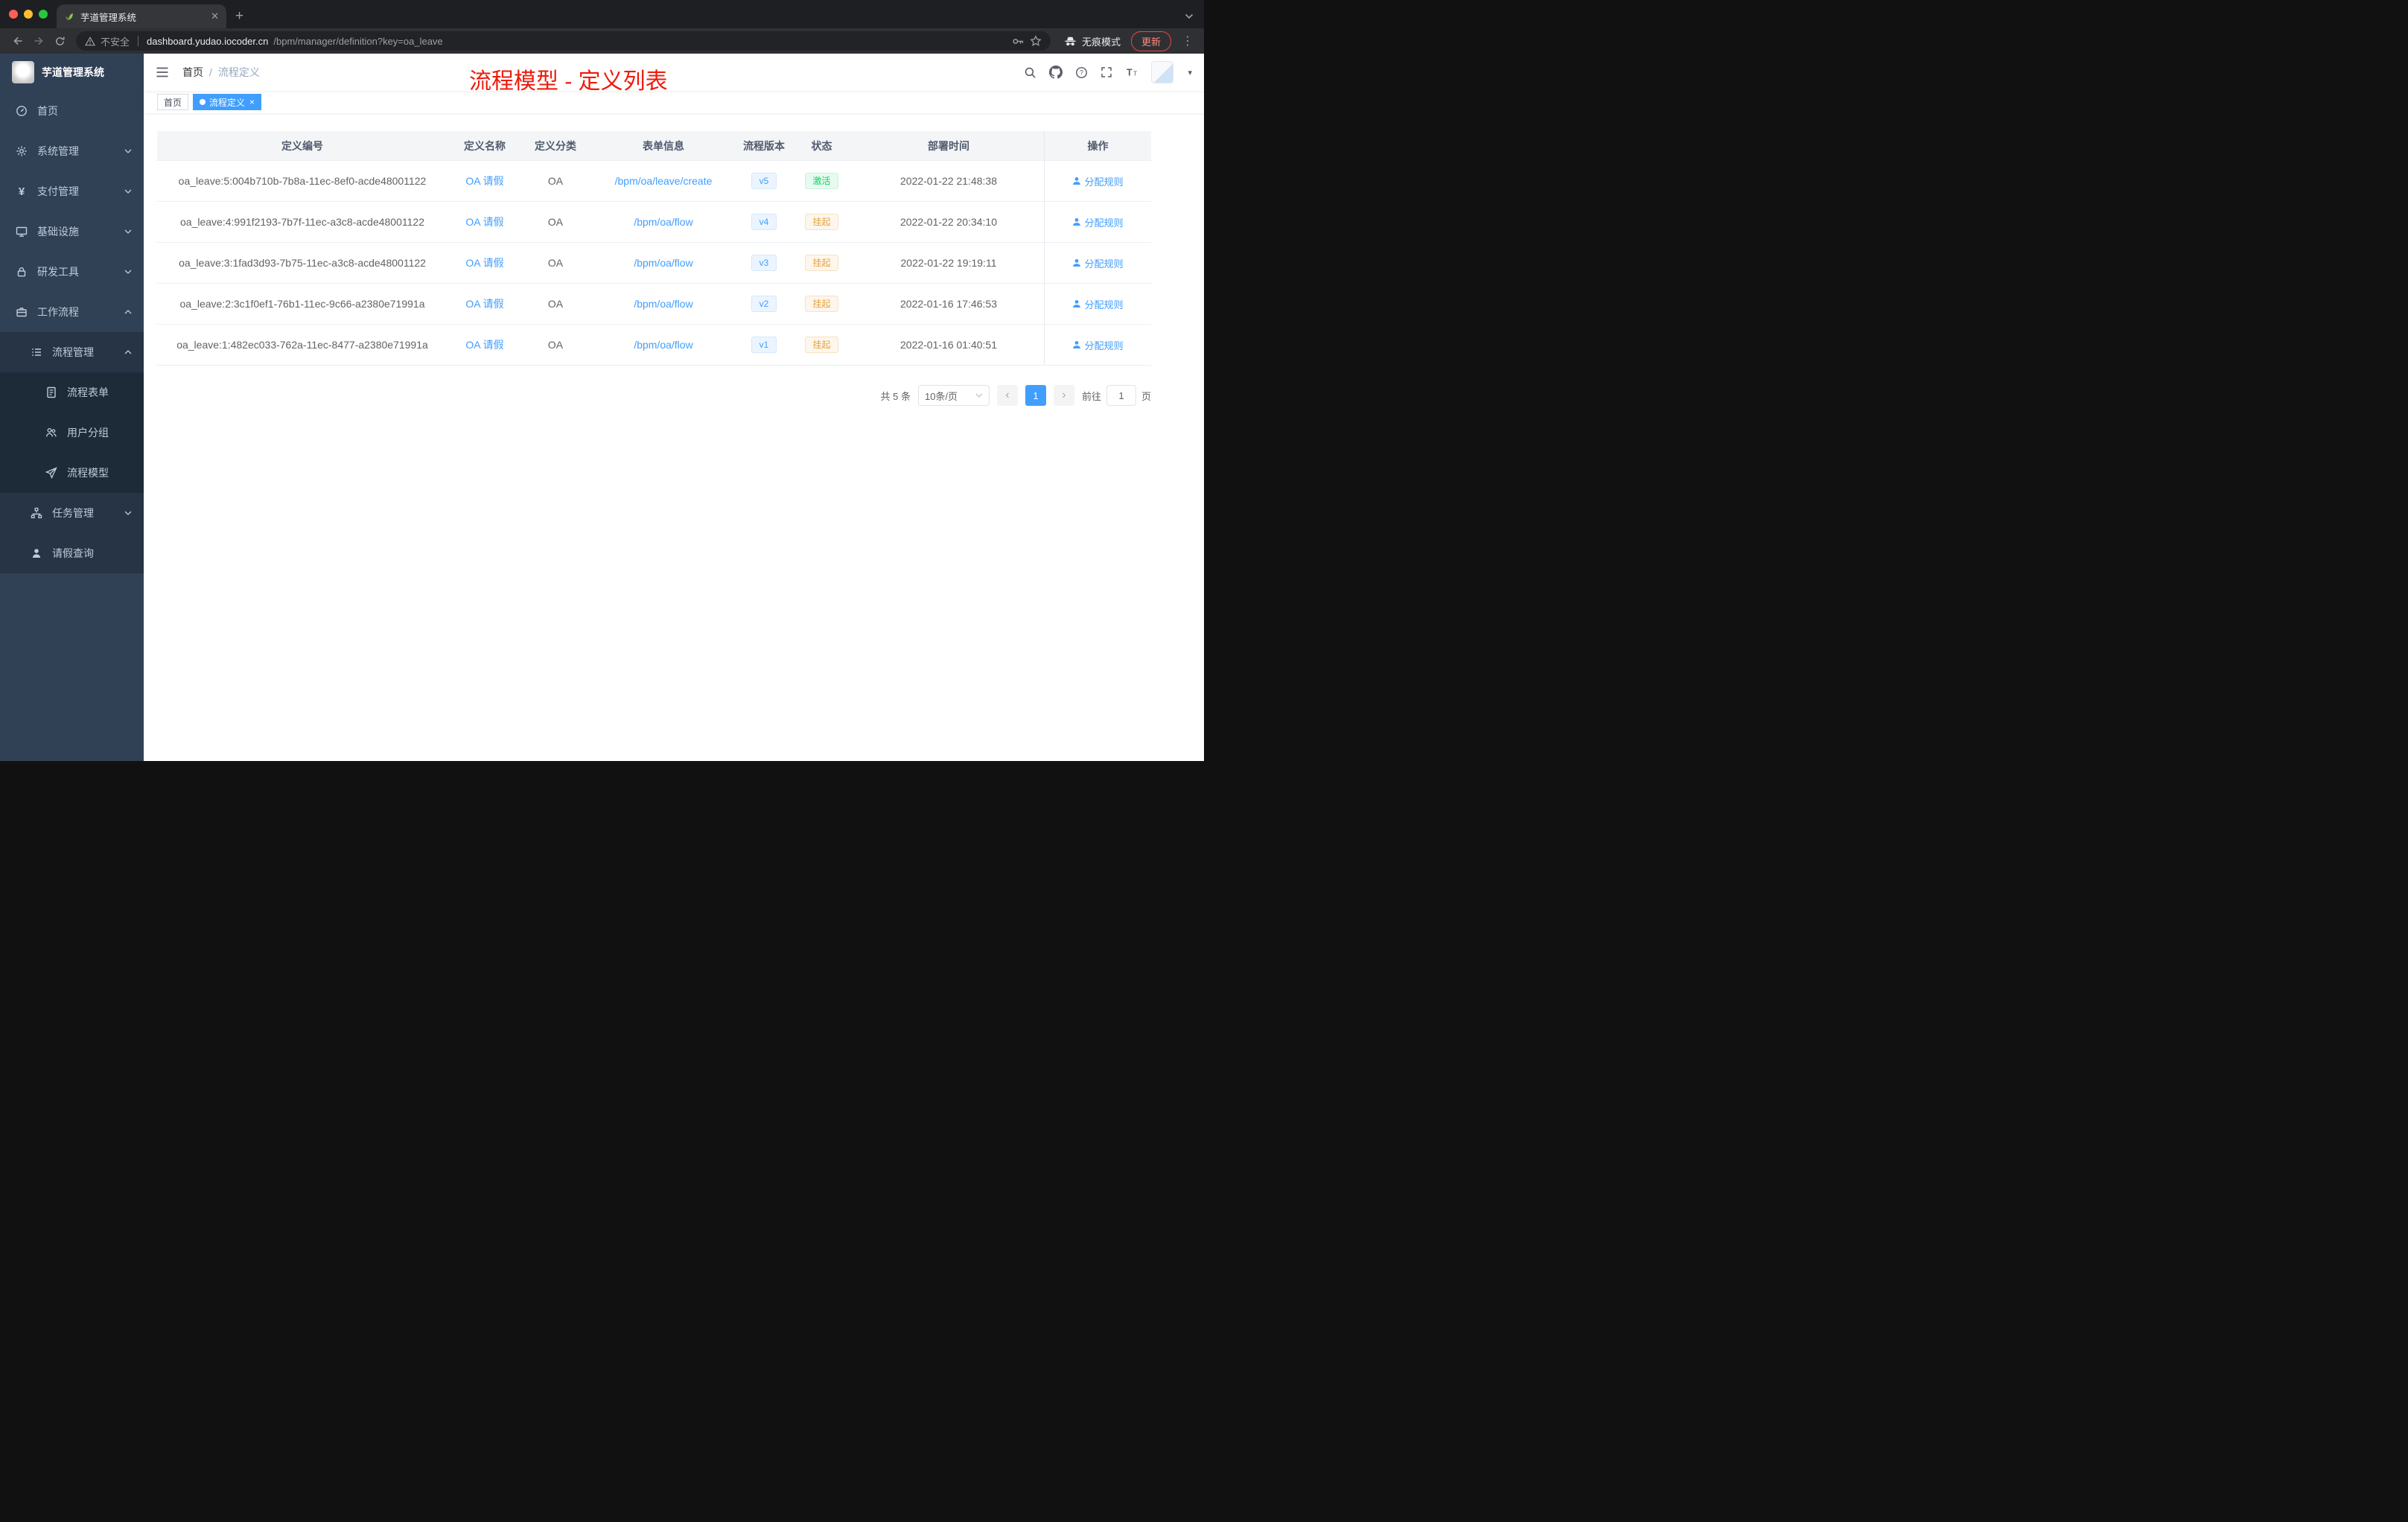 The image size is (2408, 1522). What do you see at coordinates (764, 181) in the screenshot?
I see `version-badge: v5` at bounding box center [764, 181].